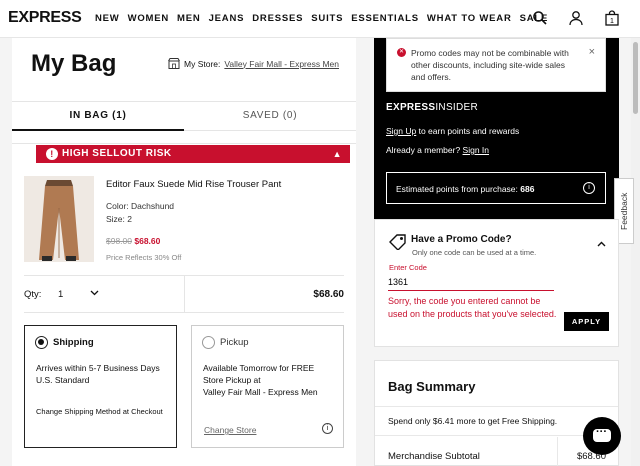 This screenshot has height=466, width=640. What do you see at coordinates (99, 411) in the screenshot?
I see `shipping-change-note: Change Shipping Method at Checkout` at bounding box center [99, 411].